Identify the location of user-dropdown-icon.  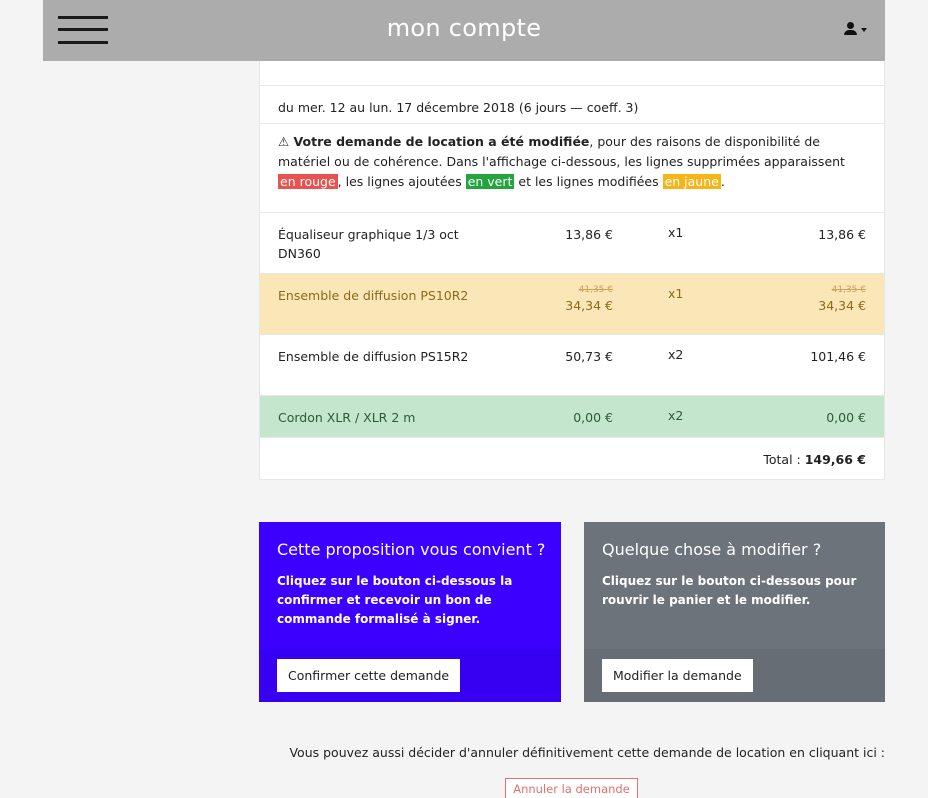
(858, 32).